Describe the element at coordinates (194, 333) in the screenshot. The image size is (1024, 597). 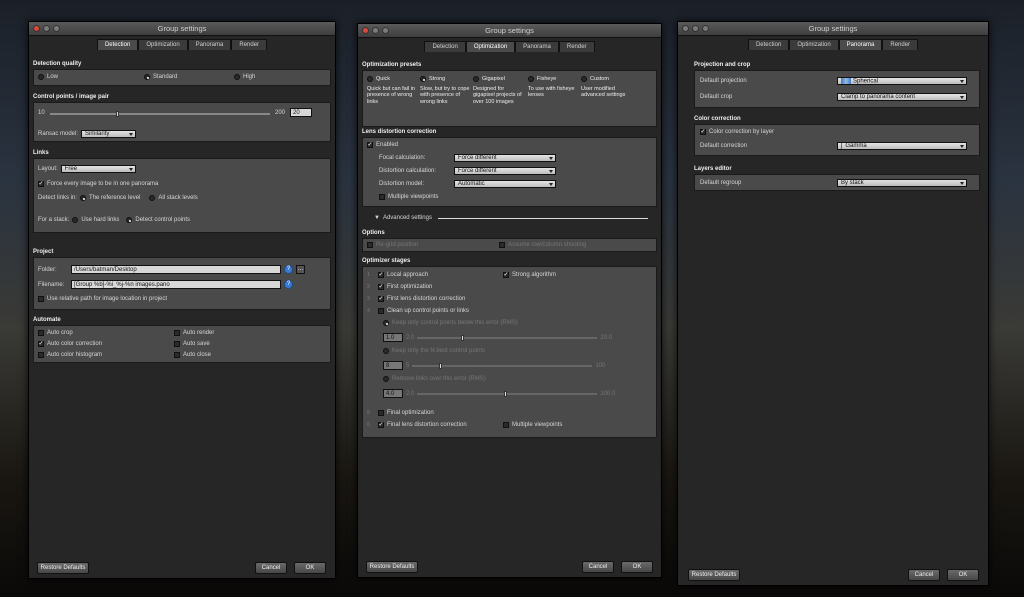
I see `auto-render-checkbox: Auto render` at that location.